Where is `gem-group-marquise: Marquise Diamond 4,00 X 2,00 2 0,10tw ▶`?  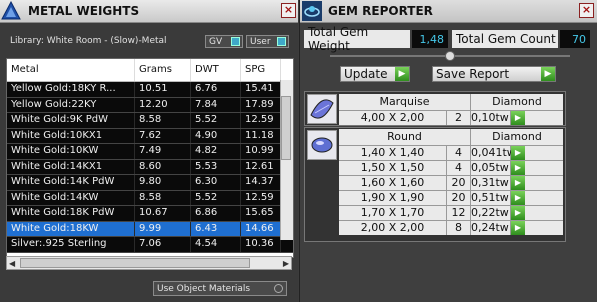
gem-group-marquise: Marquise Diamond 4,00 X 2,00 2 0,10tw ▶ is located at coordinates (435, 108).